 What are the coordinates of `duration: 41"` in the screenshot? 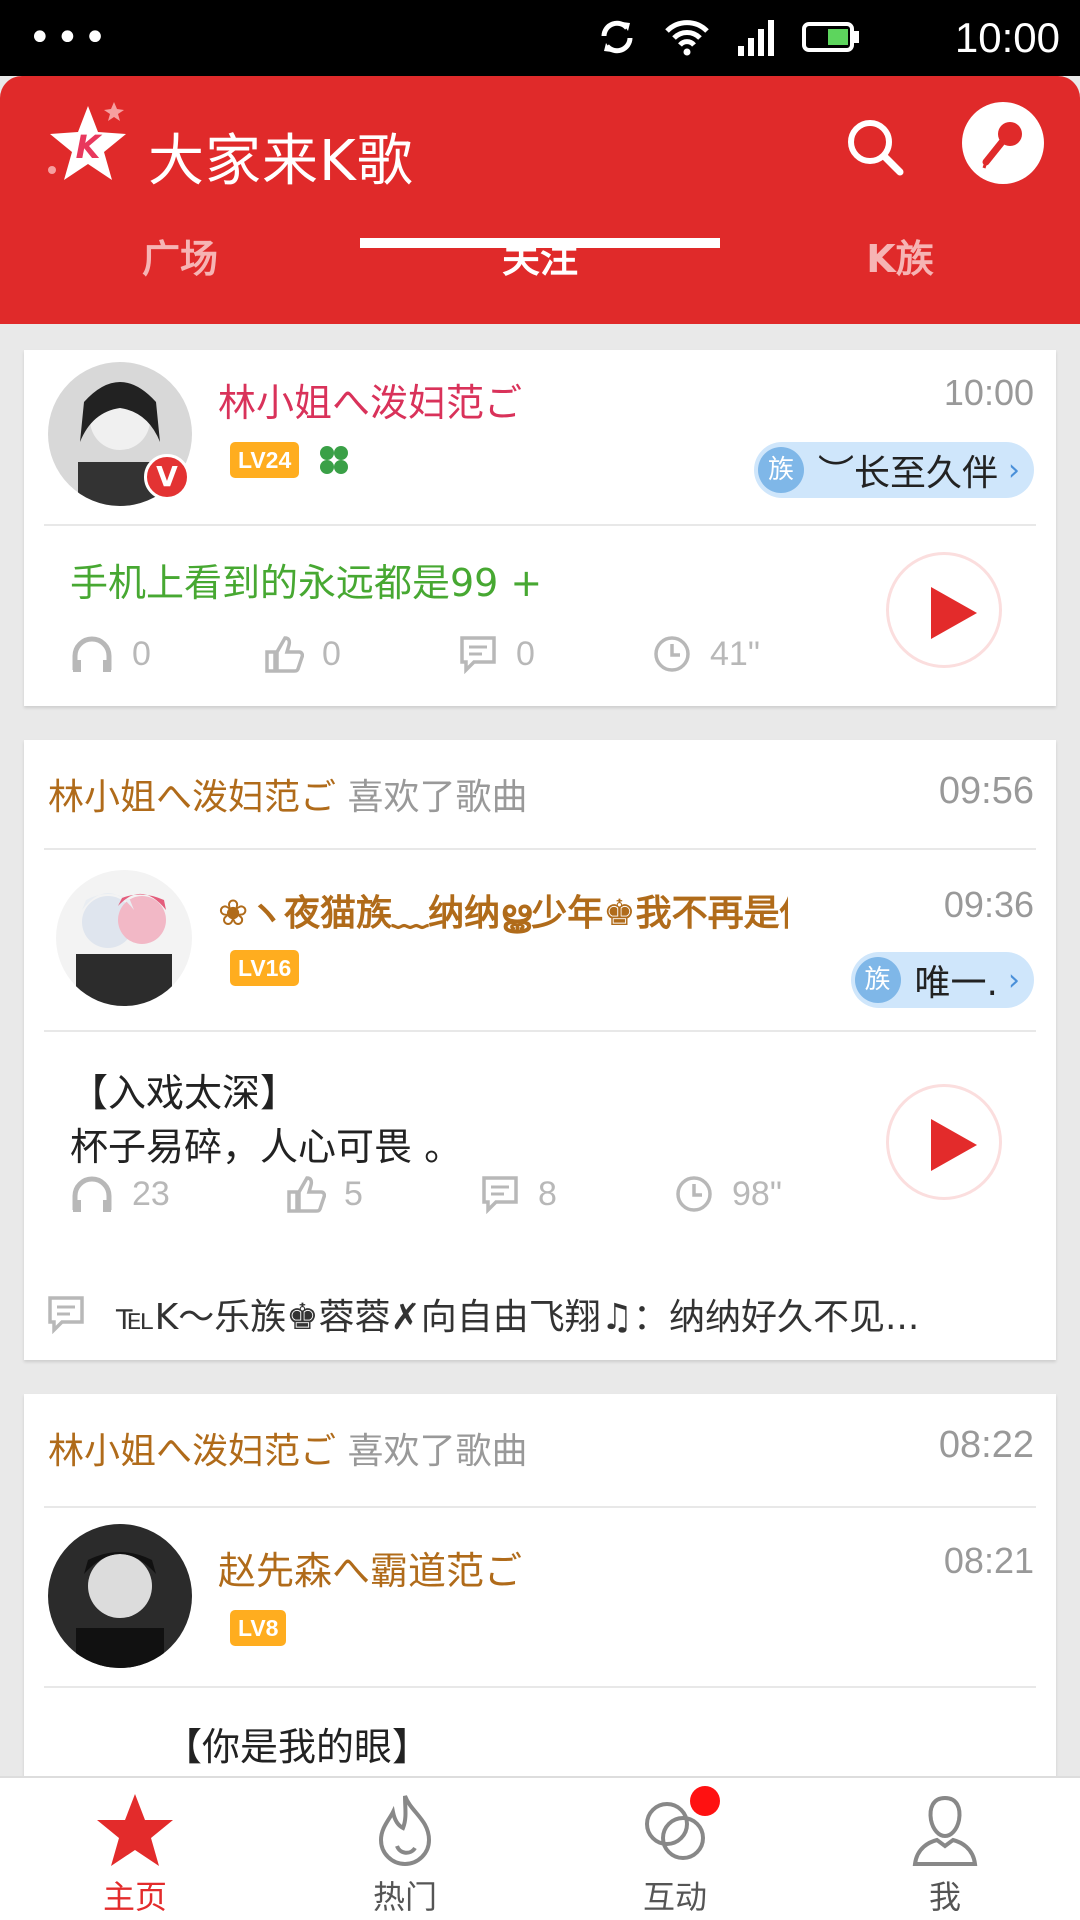 It's located at (735, 653).